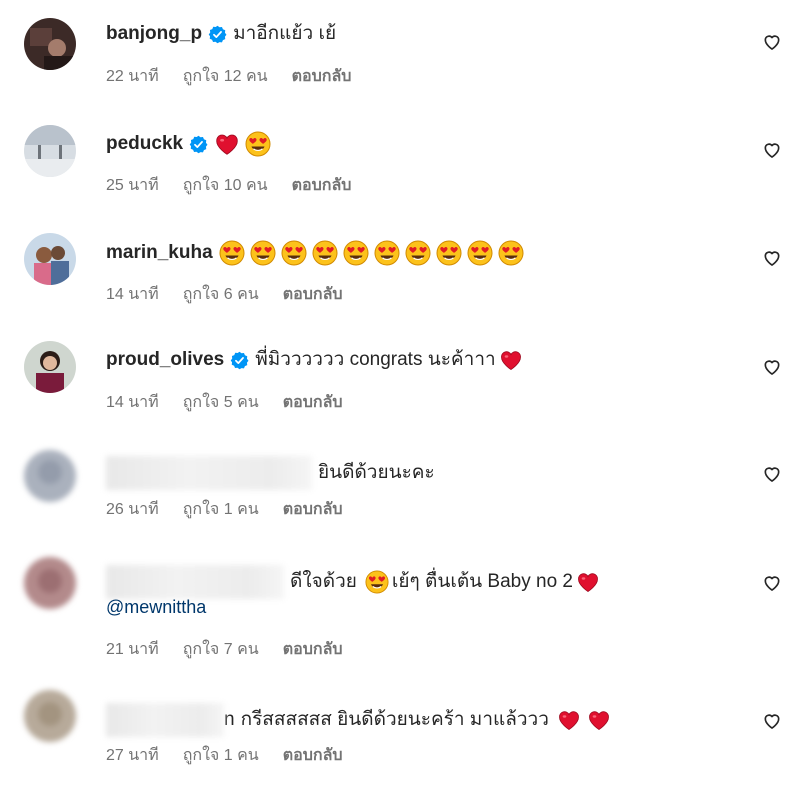  What do you see at coordinates (132, 76) in the screenshot?
I see `comment-time: 22 นาที` at bounding box center [132, 76].